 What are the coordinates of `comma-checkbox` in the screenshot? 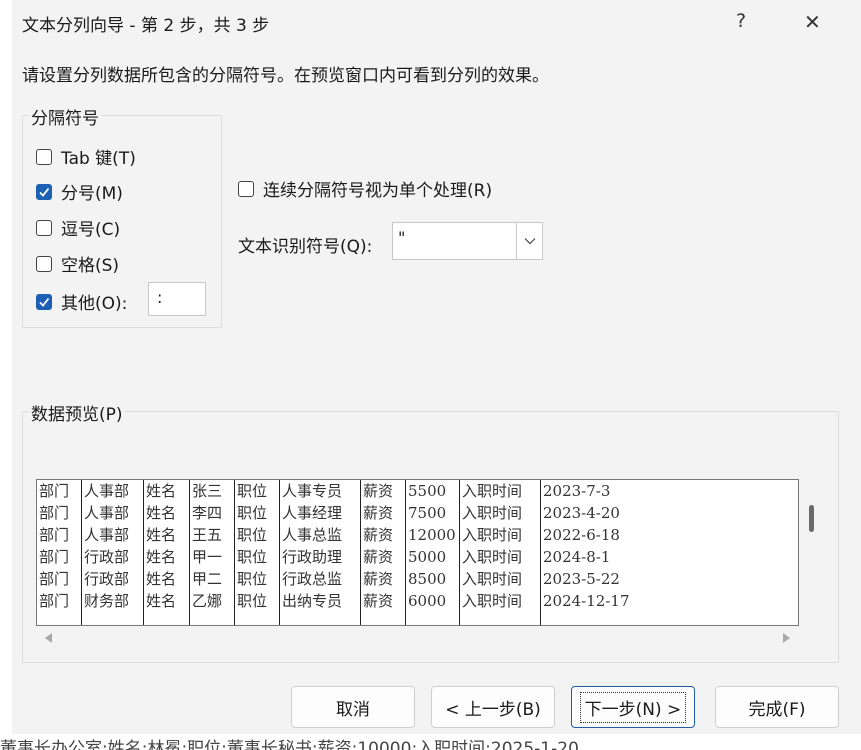 It's located at (44, 227).